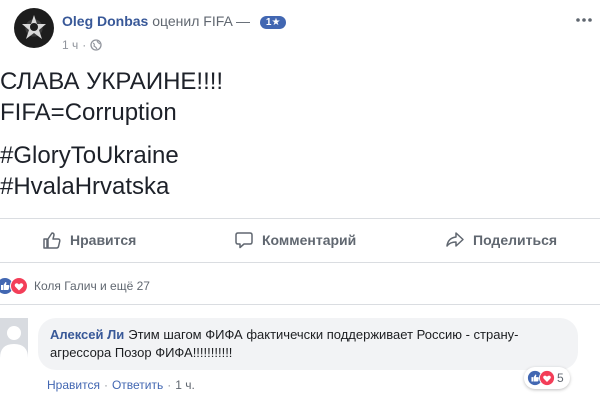  I want to click on comment-author: Алексей Ли, so click(87, 334).